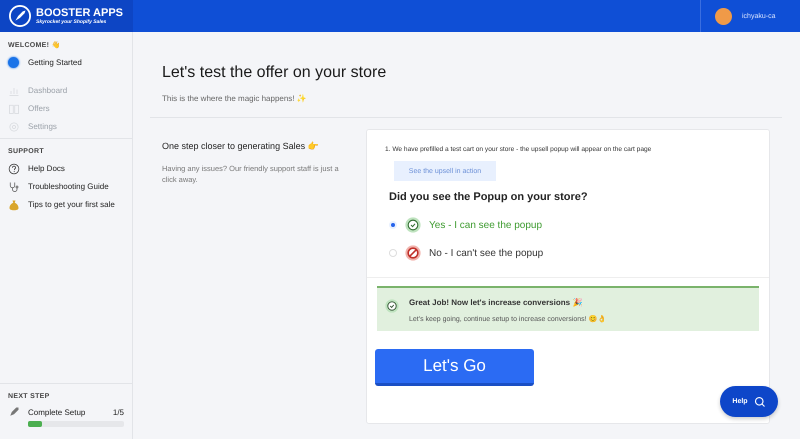  I want to click on option-label: No - I can't see the popup, so click(486, 253).